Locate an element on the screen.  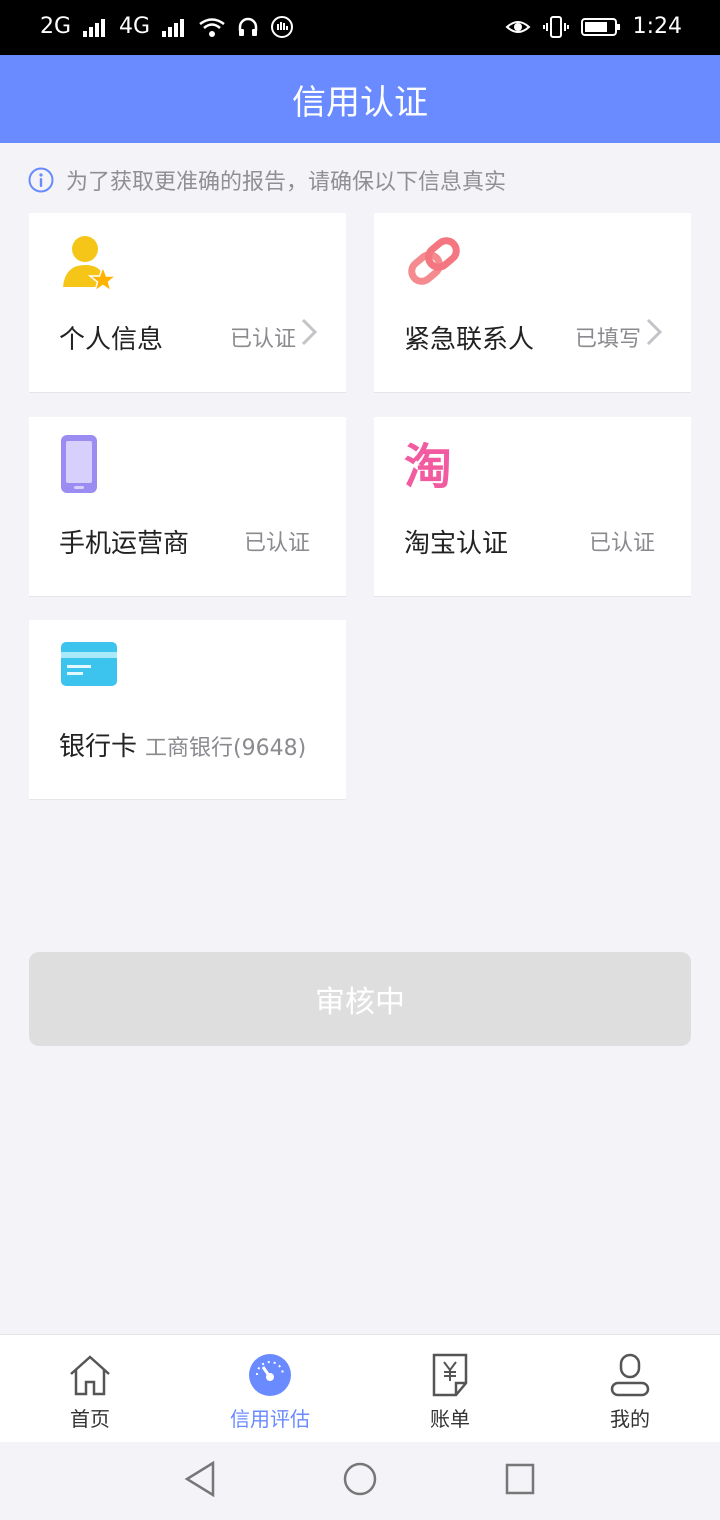
battery-icon is located at coordinates (600, 27).